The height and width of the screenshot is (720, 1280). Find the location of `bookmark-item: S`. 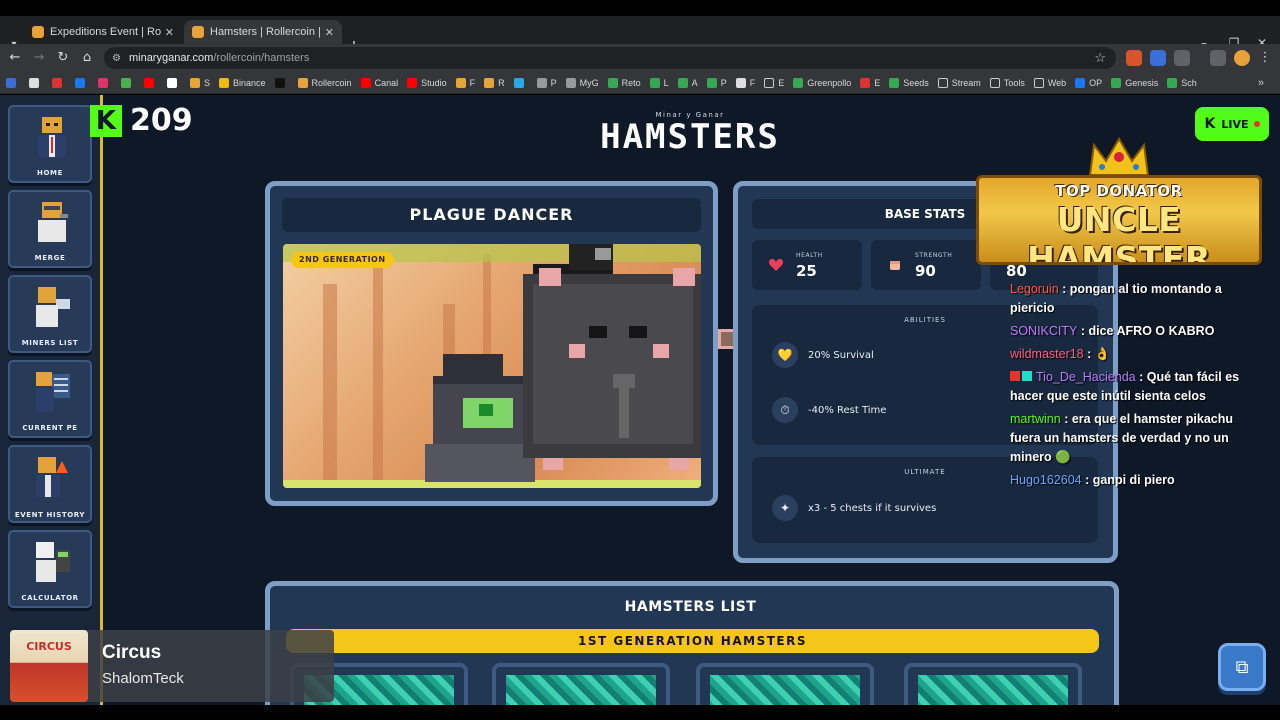

bookmark-item: S is located at coordinates (200, 82).